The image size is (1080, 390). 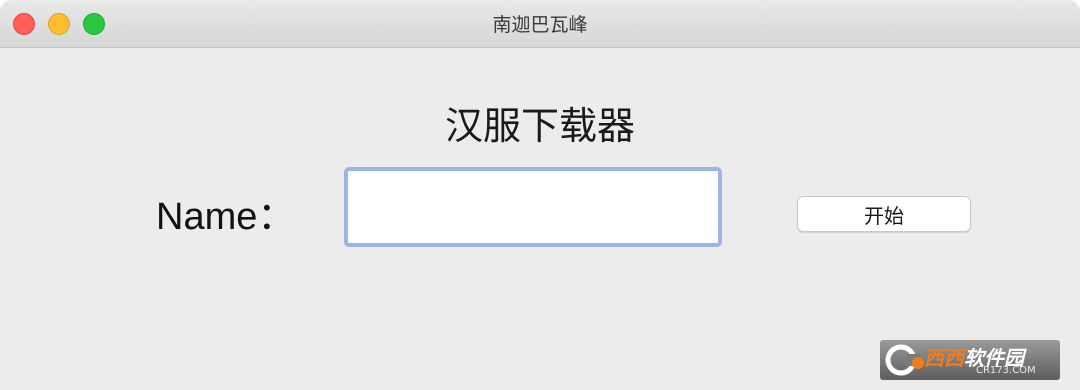 I want to click on window-title: 南迦巴瓦峰, so click(x=540, y=25).